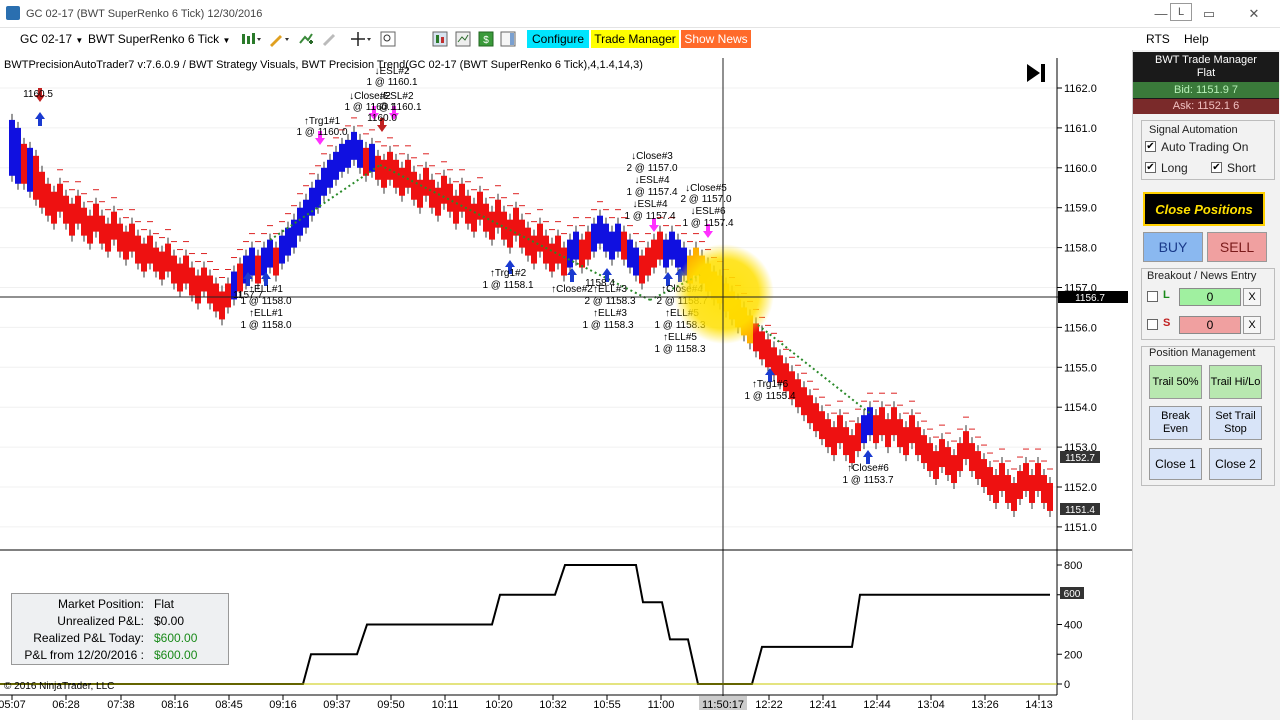 This screenshot has height=723, width=1280. I want to click on close-window-button: ✕, so click(1254, 14).